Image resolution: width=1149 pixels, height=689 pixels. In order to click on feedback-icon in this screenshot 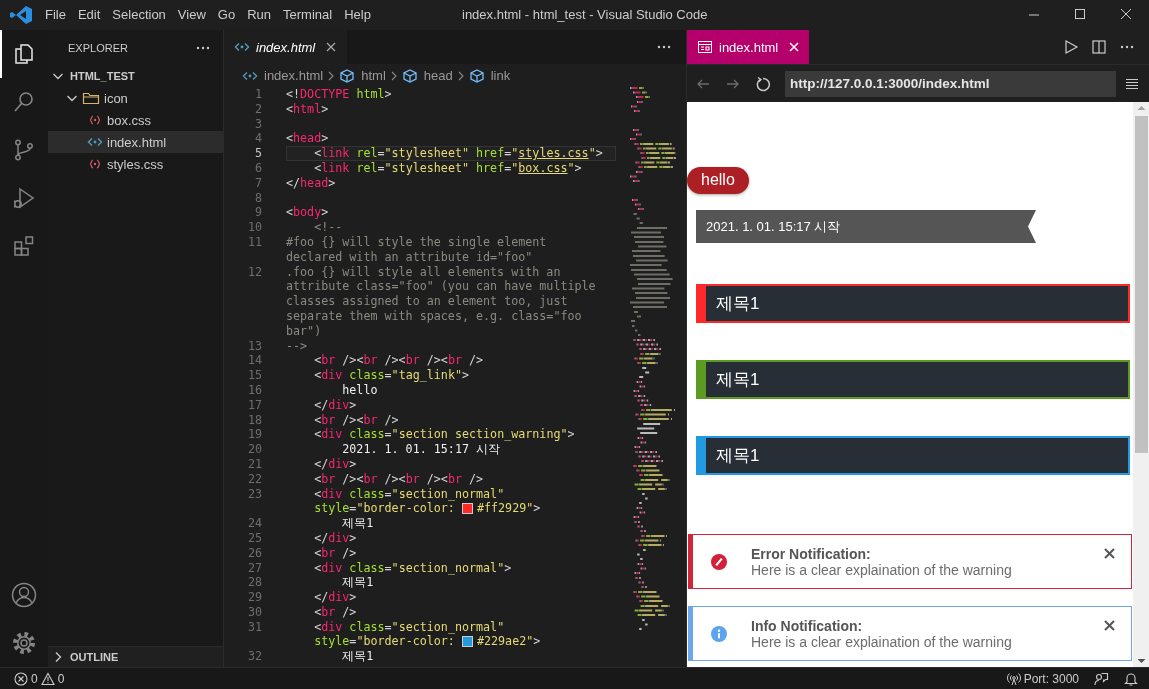, I will do `click(1101, 678)`.